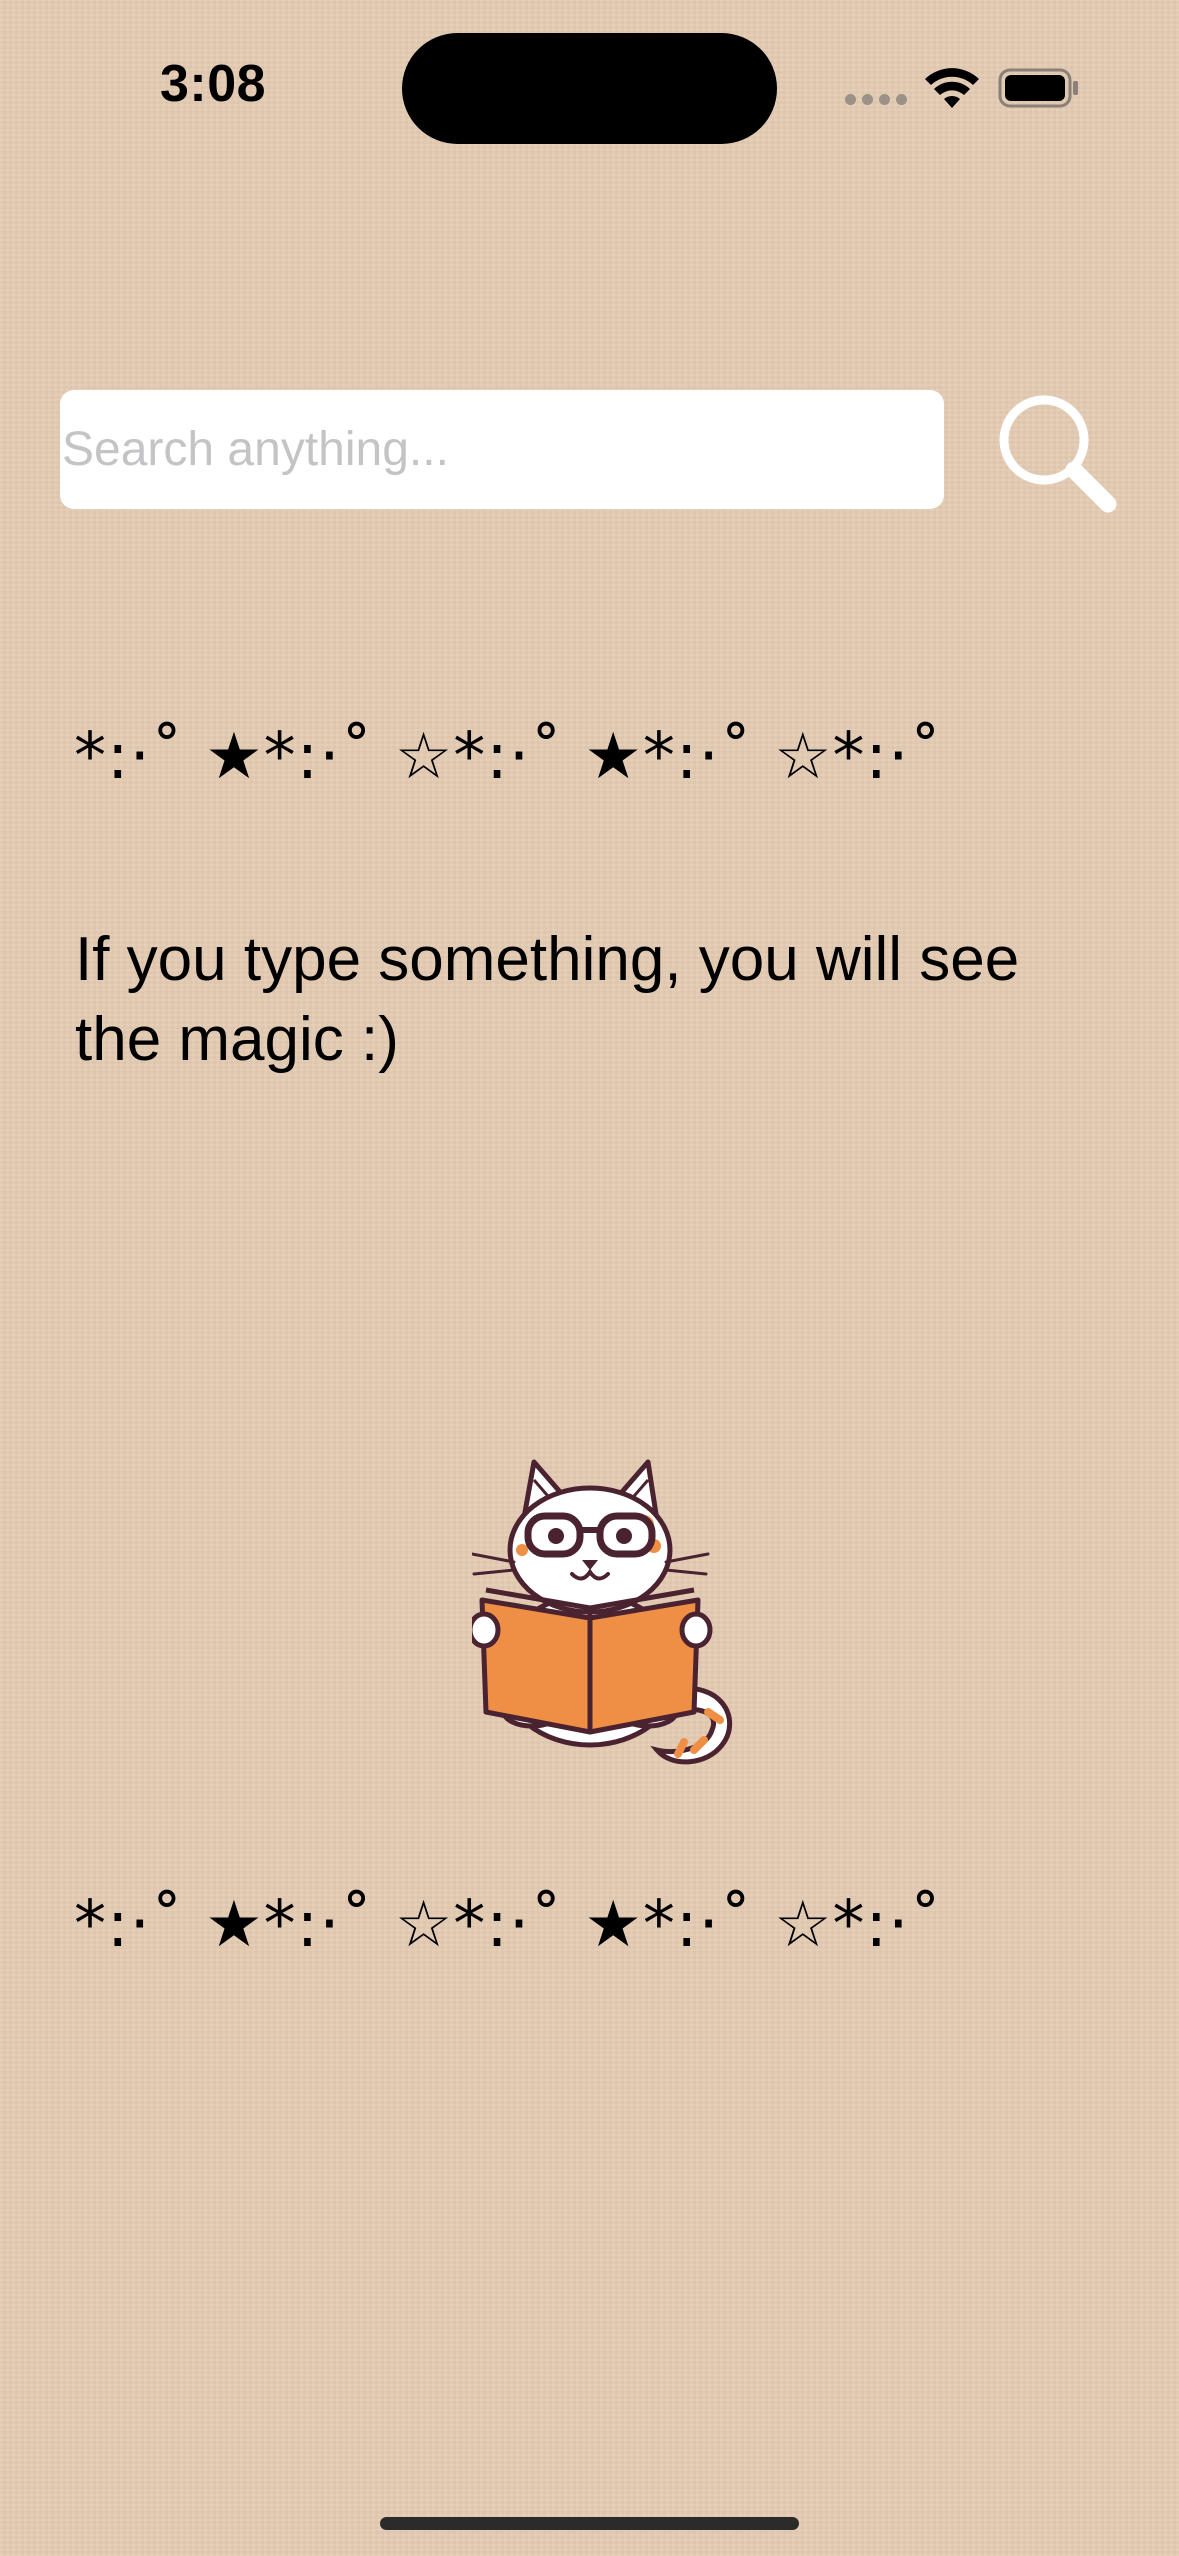 Image resolution: width=1179 pixels, height=2556 pixels. I want to click on wifi-icon, so click(952, 88).